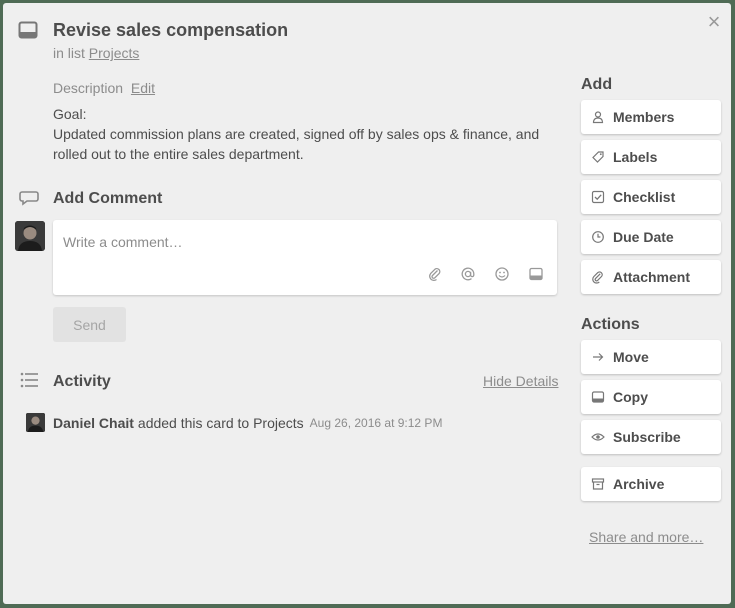 This screenshot has width=735, height=608. I want to click on activity-time: Aug 26, 2016 at 9:12 PM, so click(376, 423).